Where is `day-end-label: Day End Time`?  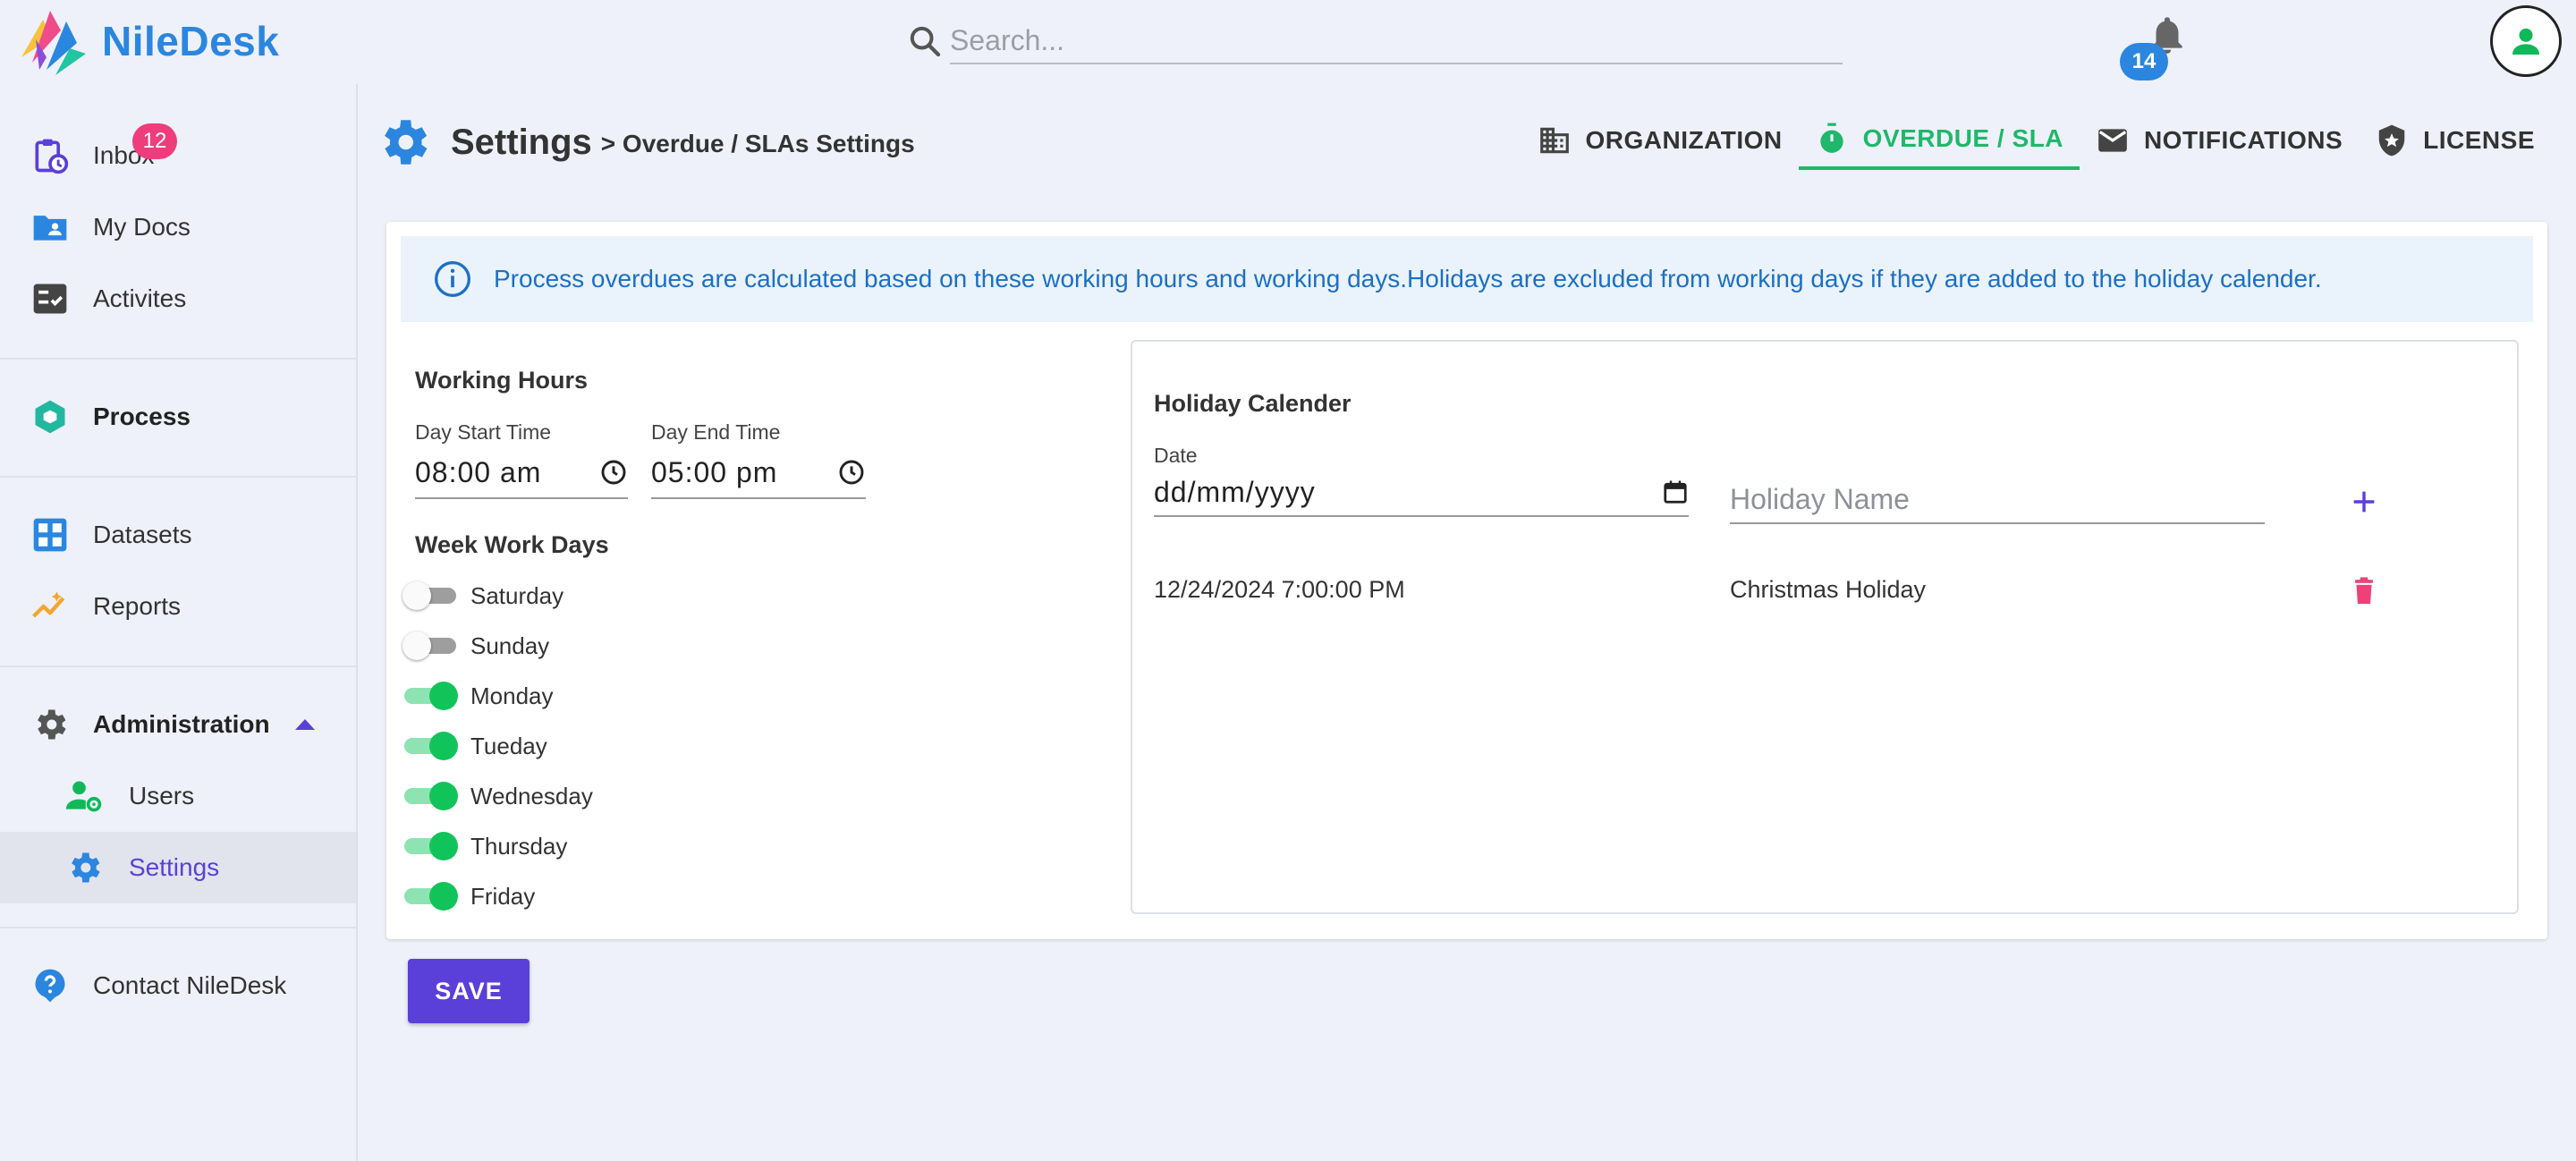 day-end-label: Day End Time is located at coordinates (716, 432).